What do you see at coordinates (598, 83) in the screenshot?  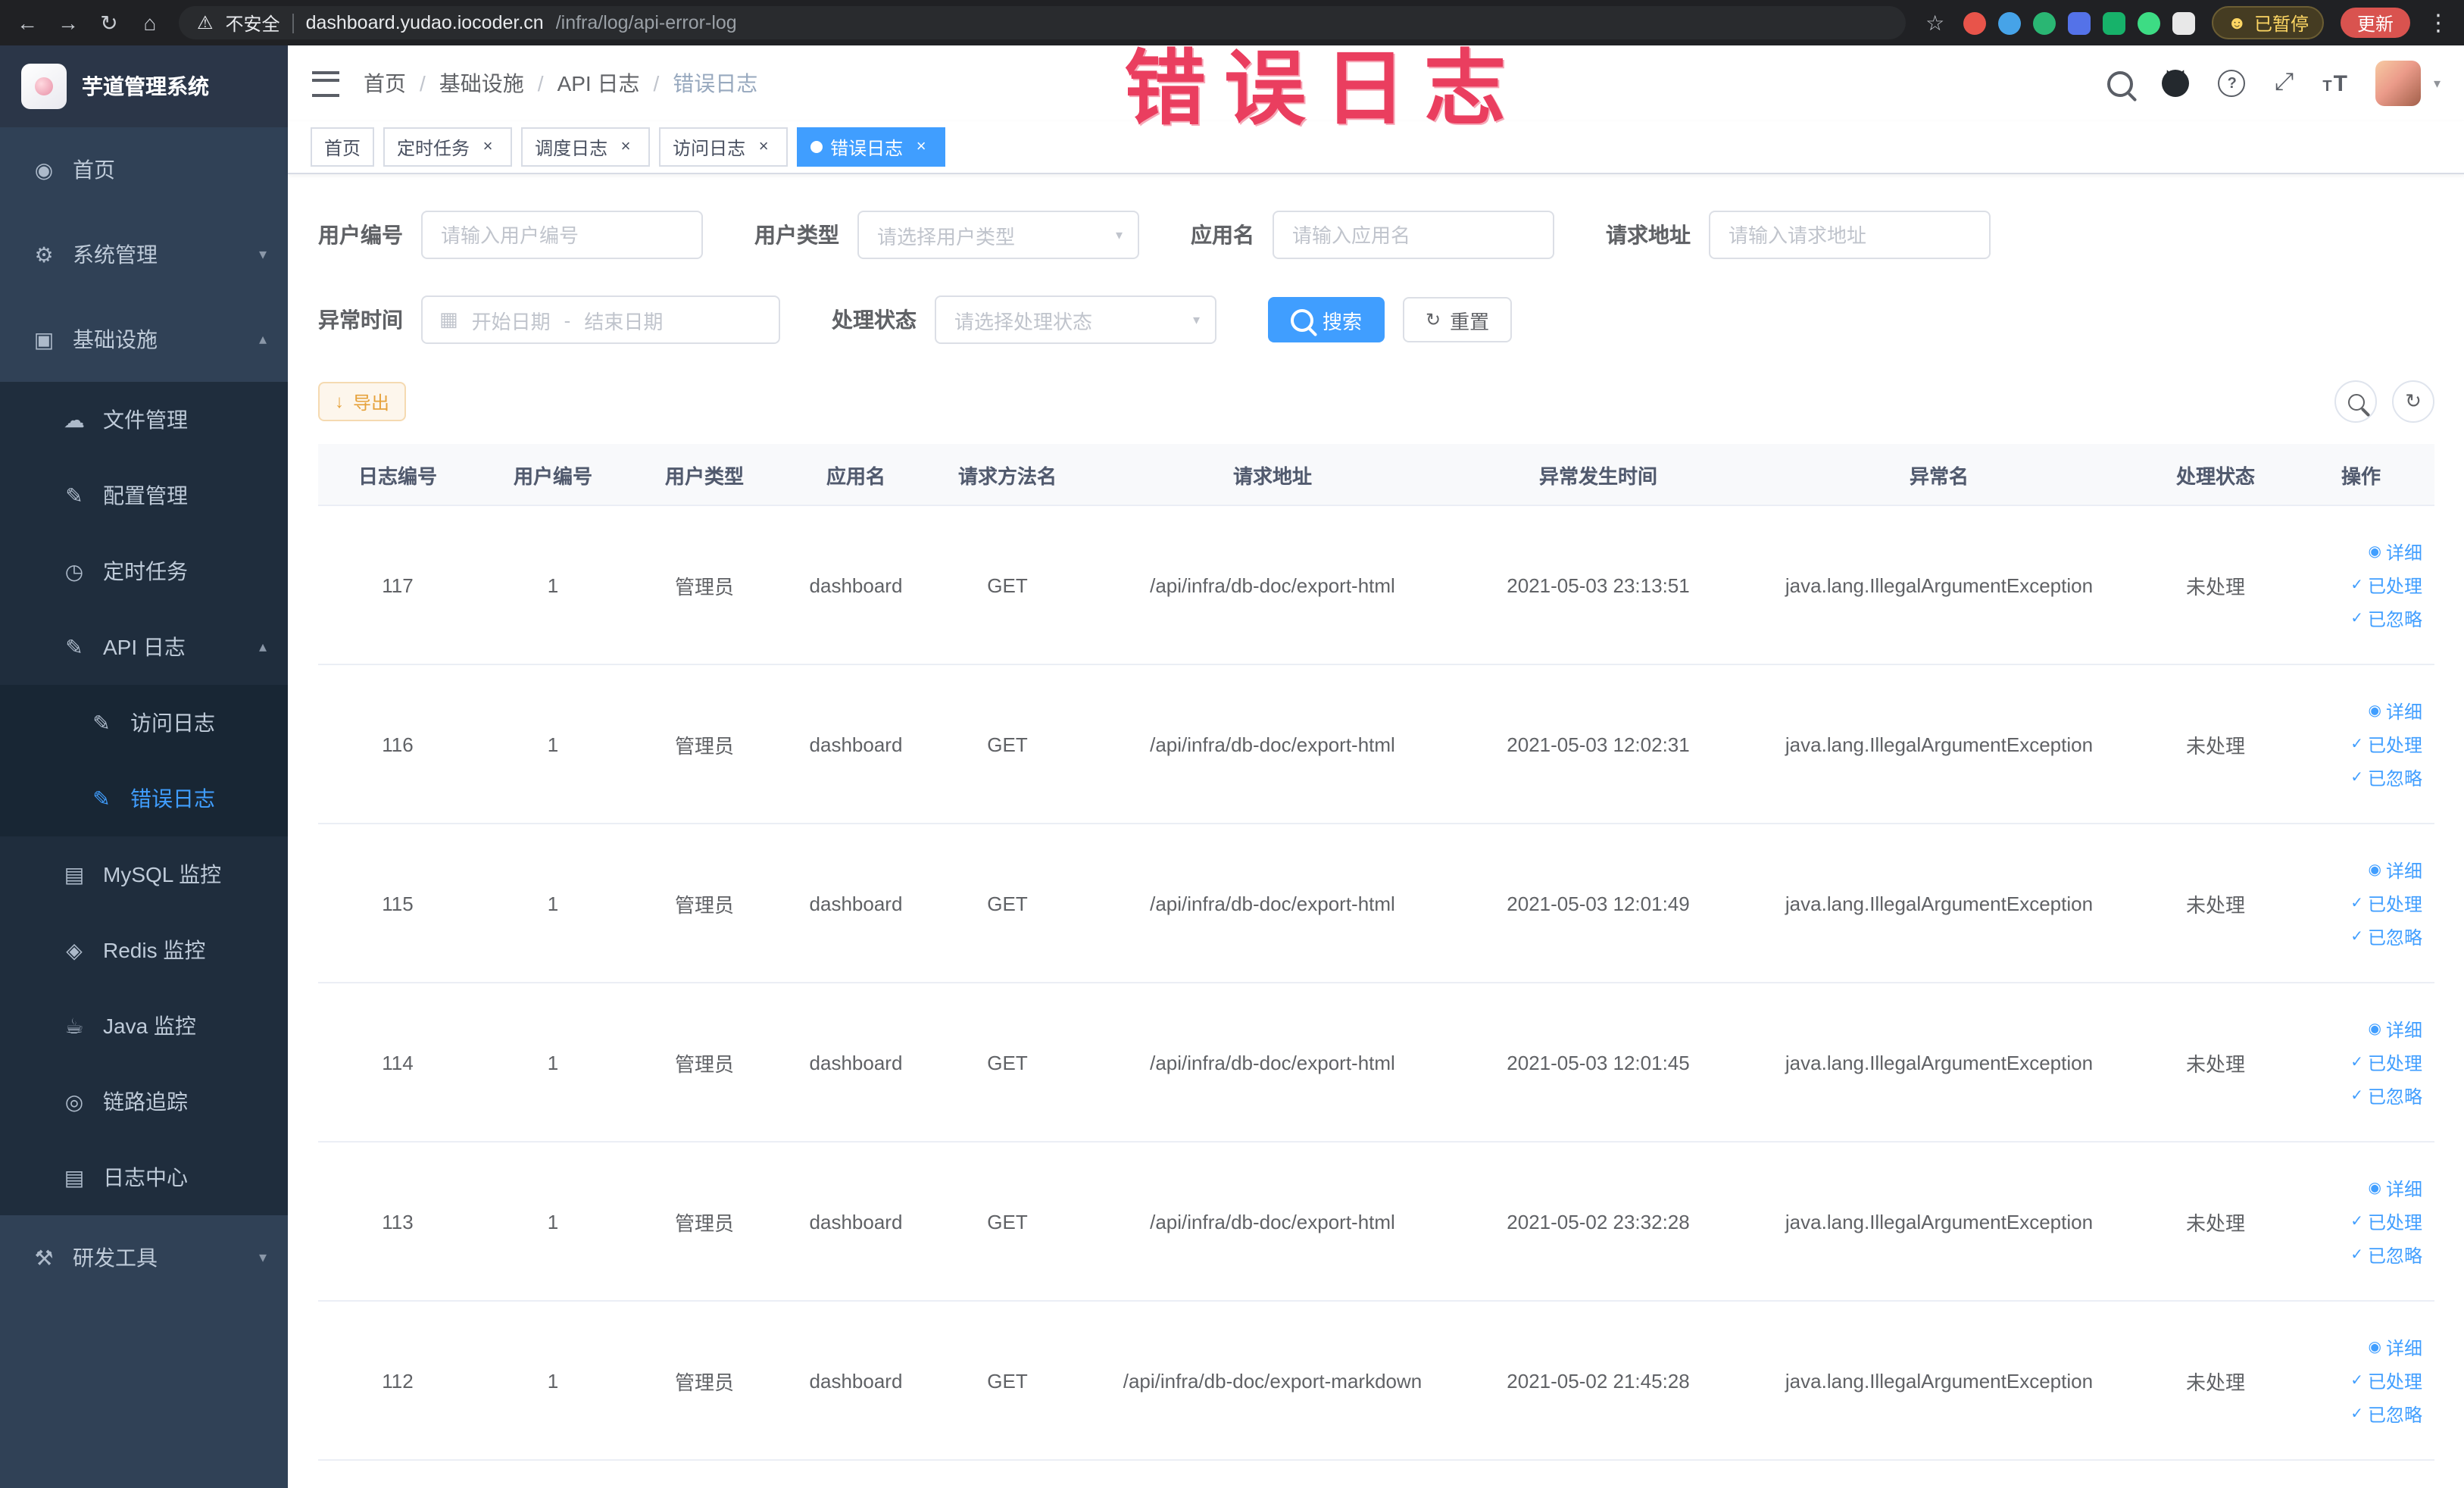 I see `breadcrumb-item: API 日志` at bounding box center [598, 83].